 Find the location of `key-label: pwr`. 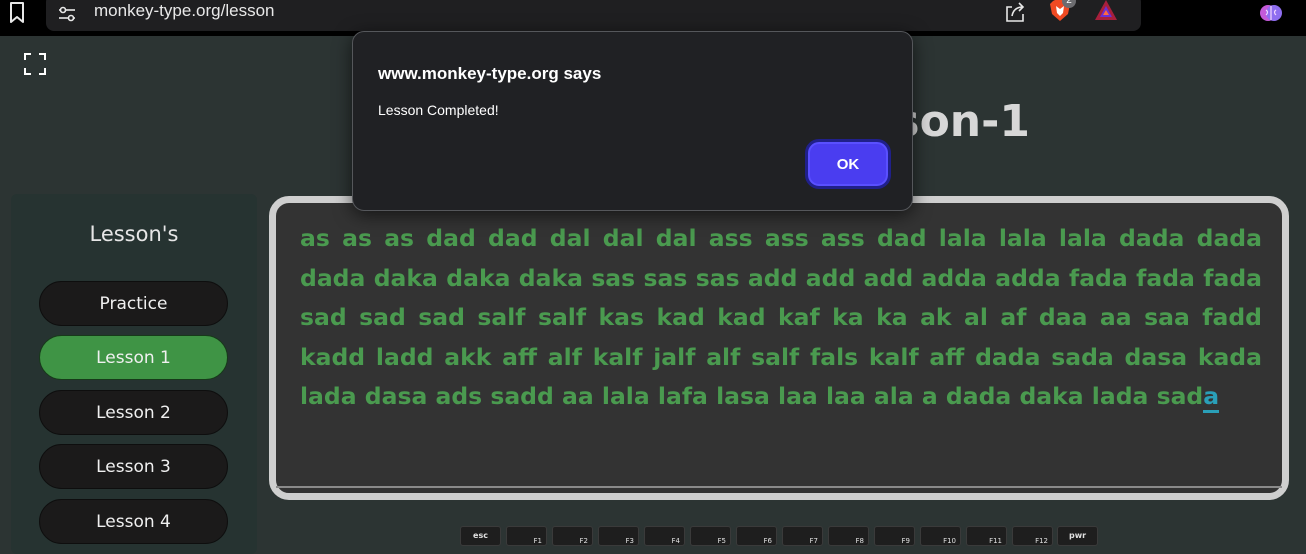

key-label: pwr is located at coordinates (1077, 535).